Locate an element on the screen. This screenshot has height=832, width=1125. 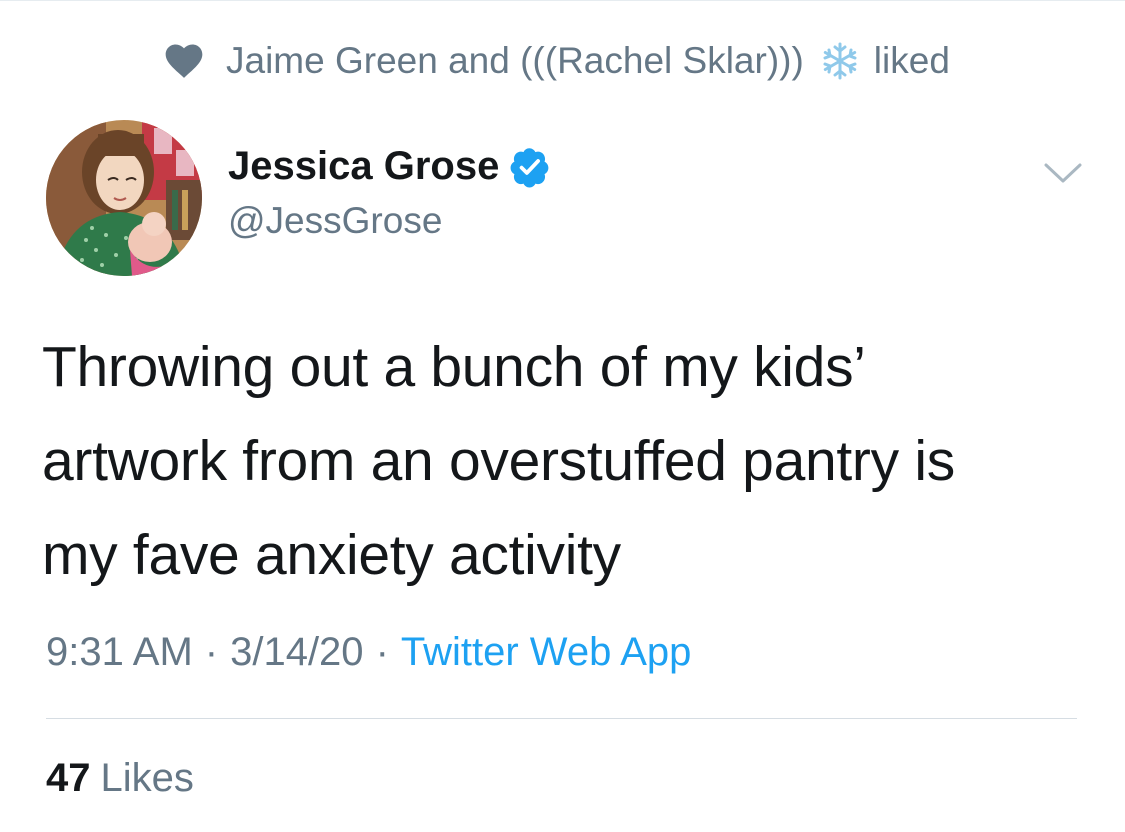
likes-stat: 47 Likes is located at coordinates (120, 778).